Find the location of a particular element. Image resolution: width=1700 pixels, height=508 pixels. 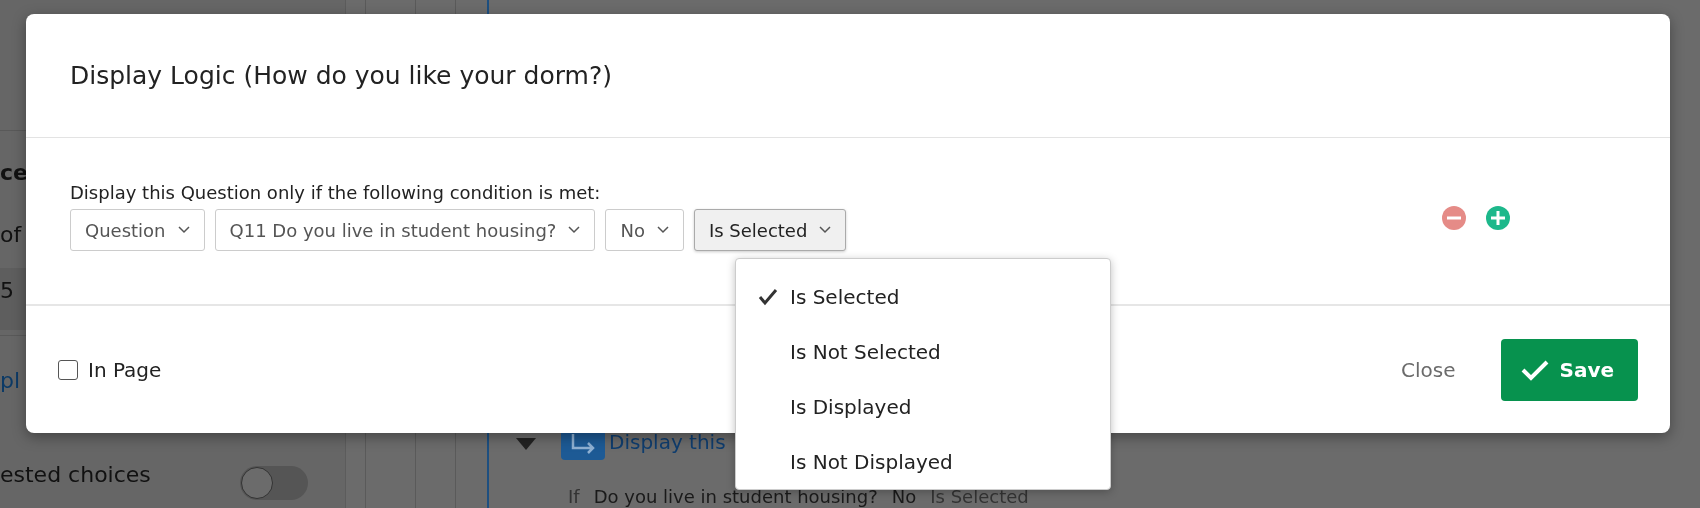

condition-text: If is located at coordinates (574, 496).